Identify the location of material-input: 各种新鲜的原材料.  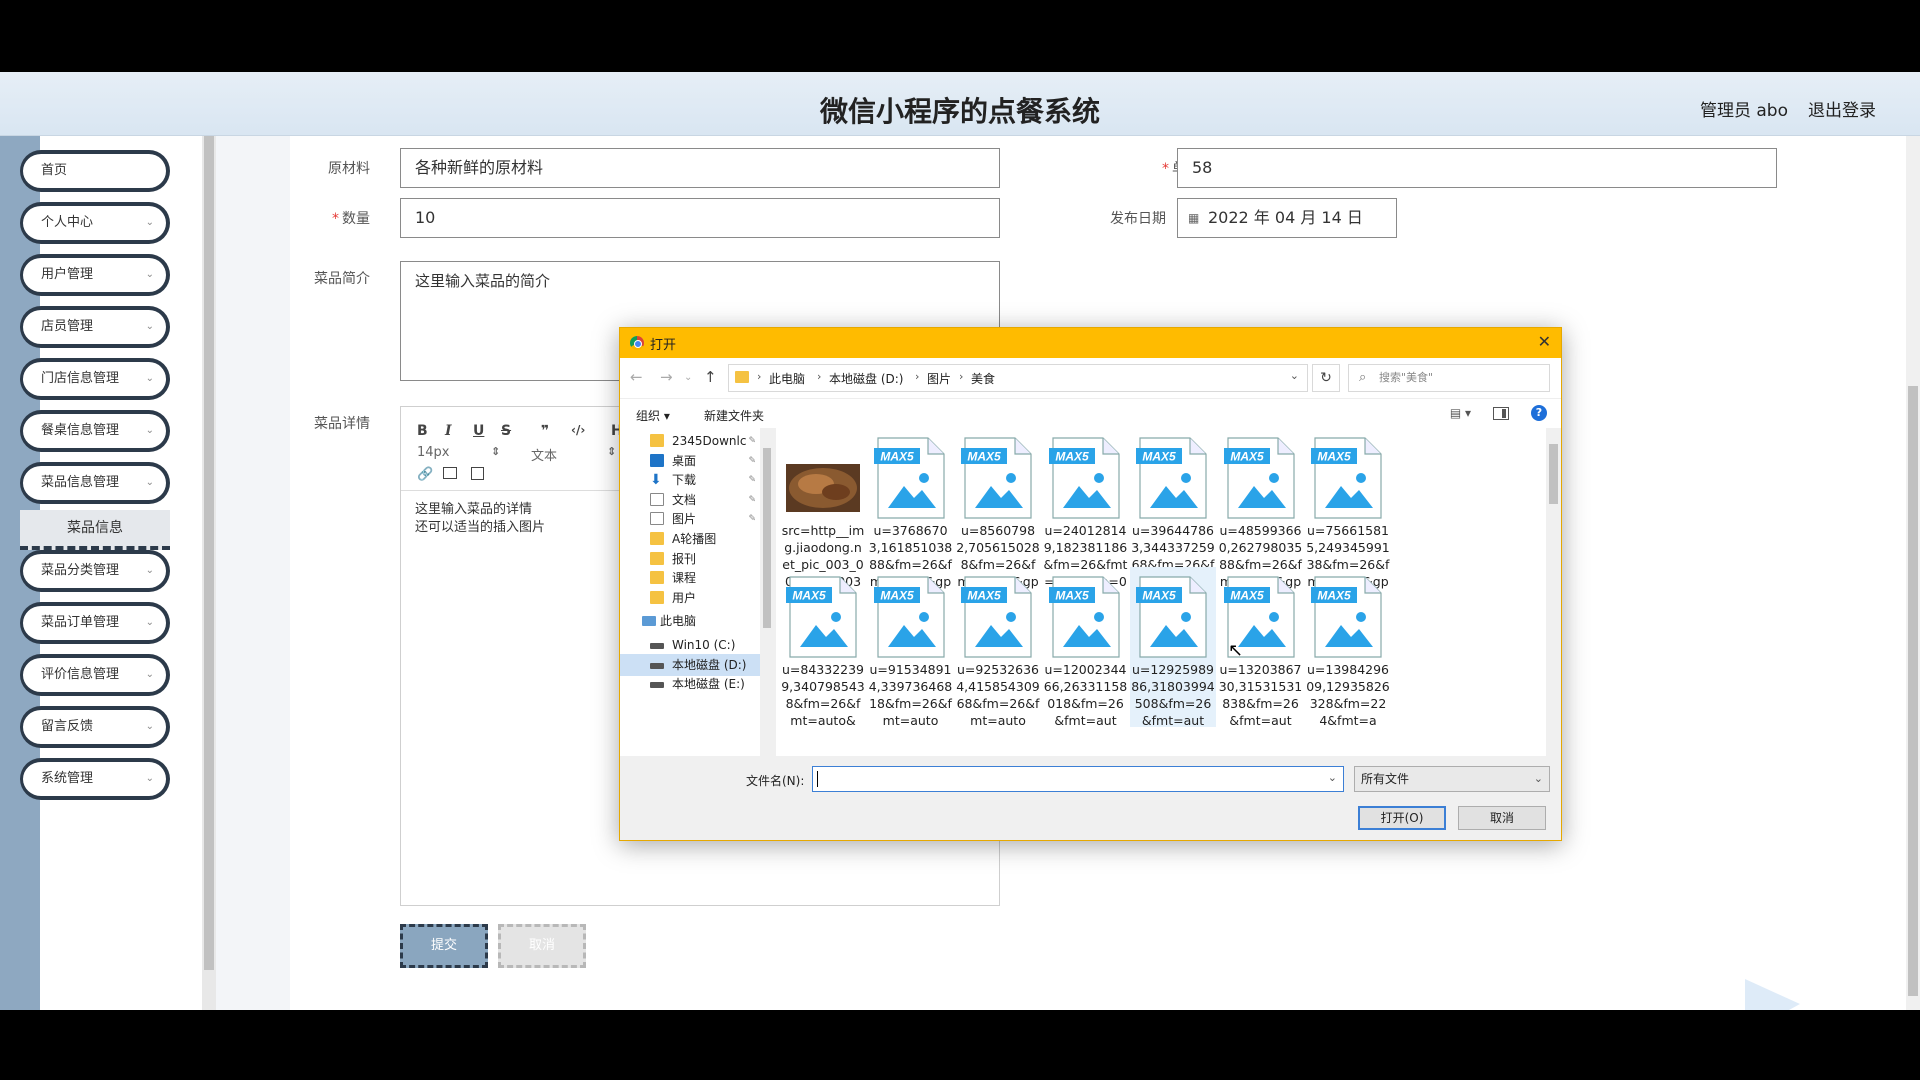
(700, 168).